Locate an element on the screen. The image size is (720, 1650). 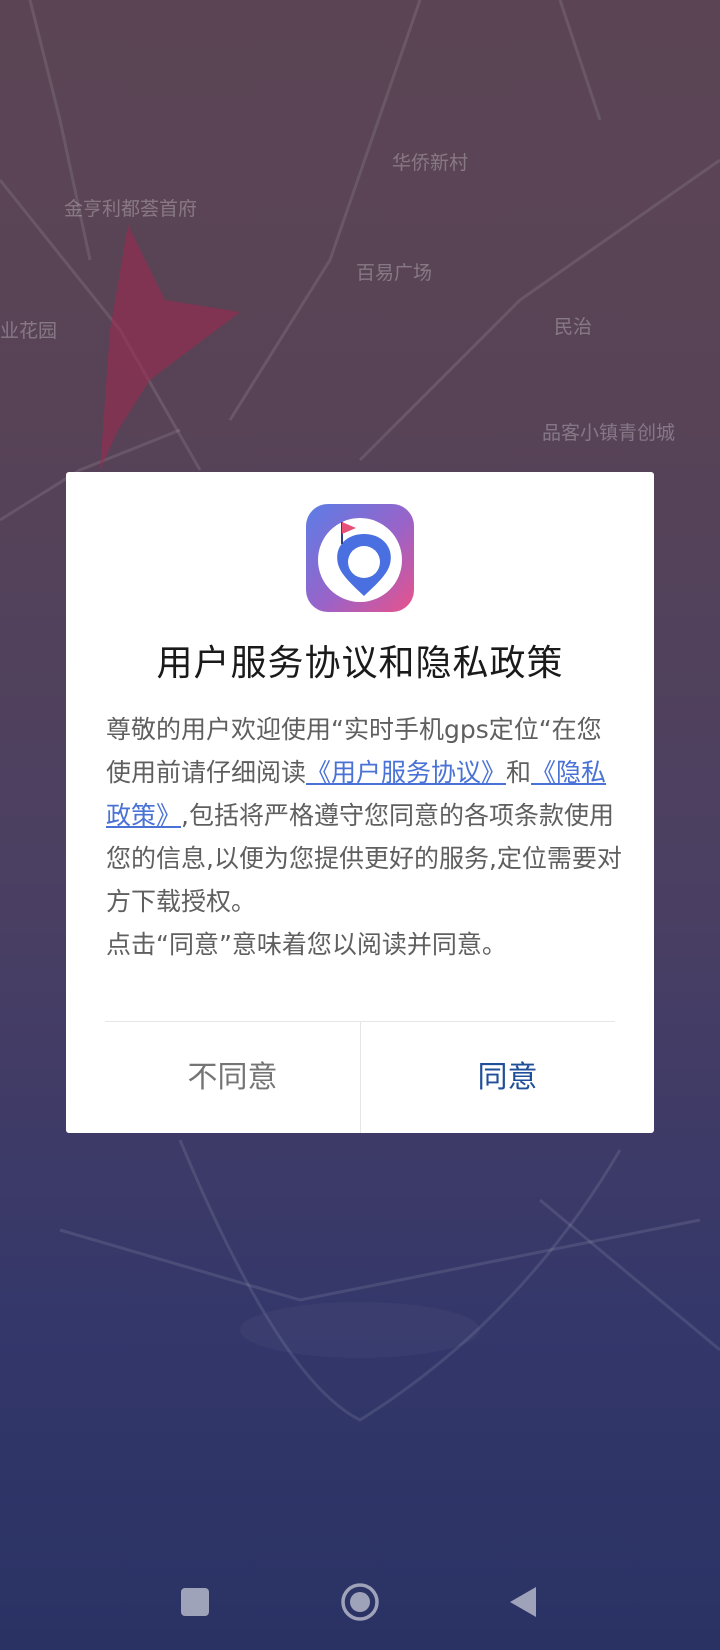
agree-button: 同意 is located at coordinates (507, 1077).